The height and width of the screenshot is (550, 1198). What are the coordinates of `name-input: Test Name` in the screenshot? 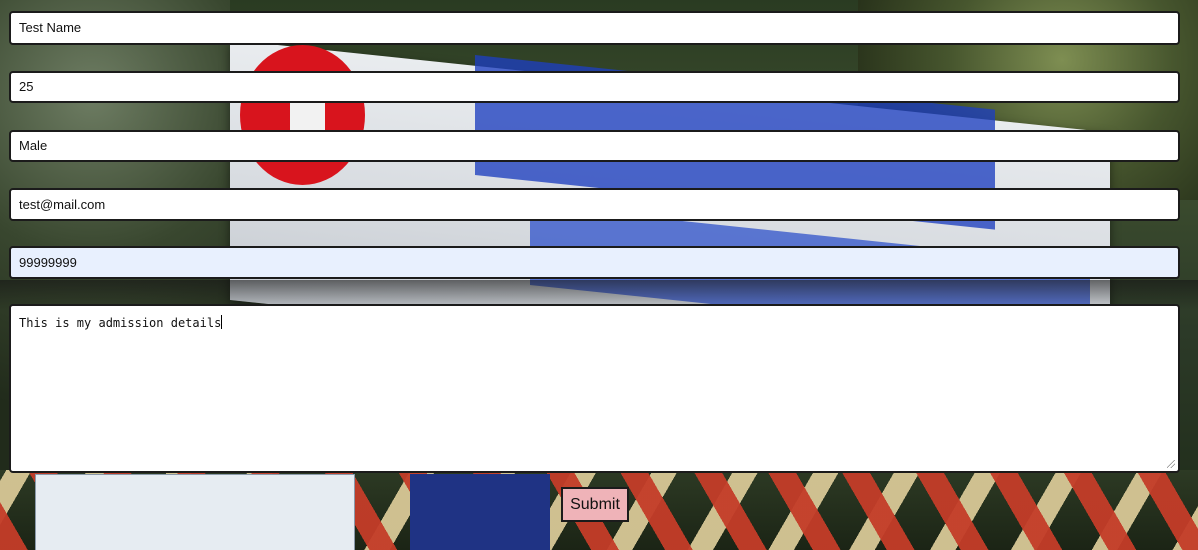 It's located at (594, 28).